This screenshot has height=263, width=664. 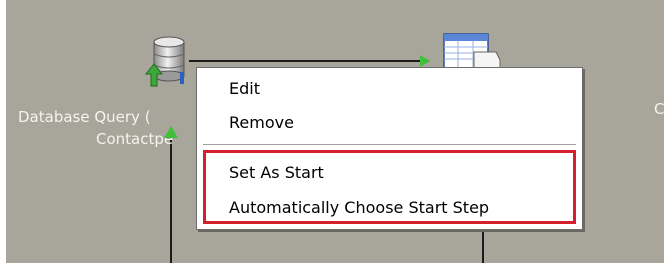 I want to click on menu-item-remove: Remove, so click(x=389, y=123).